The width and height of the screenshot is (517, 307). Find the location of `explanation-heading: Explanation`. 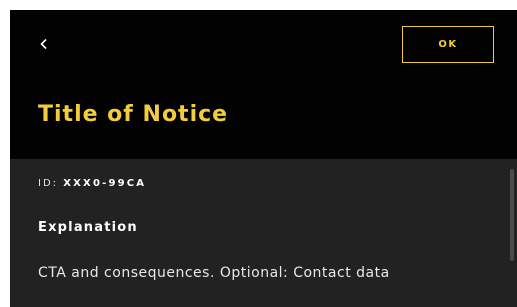

explanation-heading: Explanation is located at coordinates (88, 227).